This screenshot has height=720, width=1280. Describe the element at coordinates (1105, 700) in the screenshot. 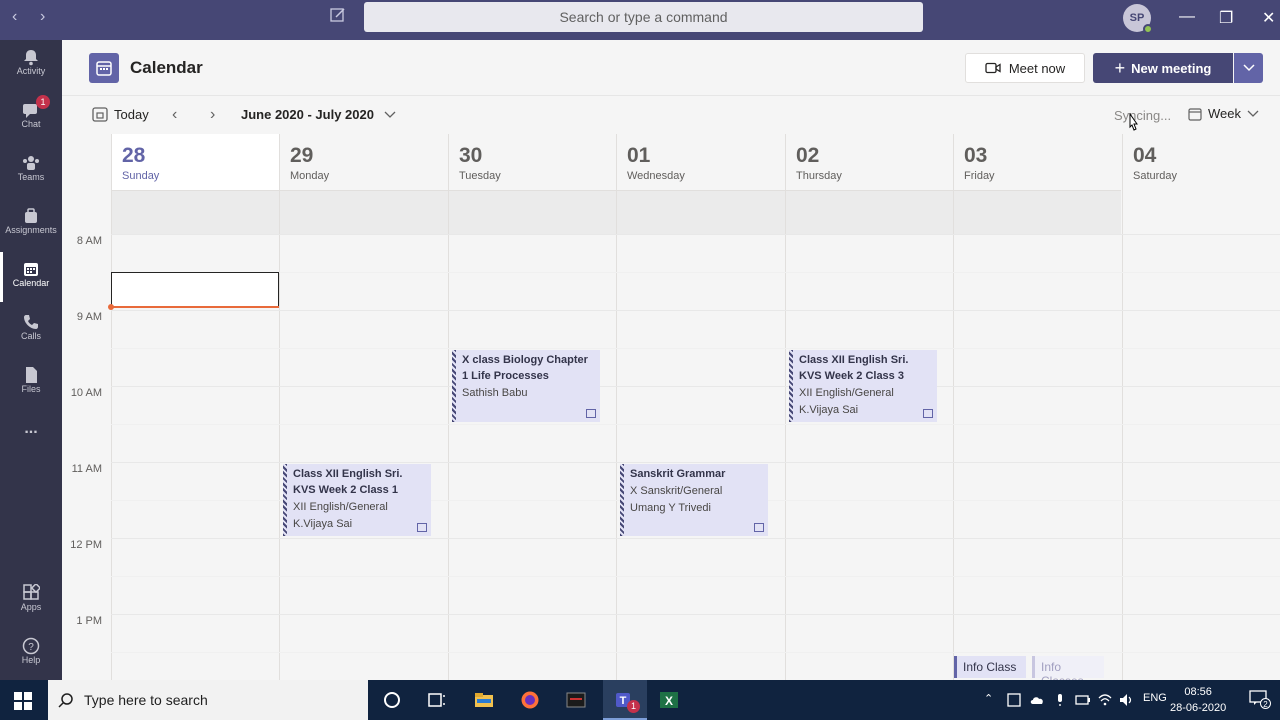

I see `wifi-icon` at that location.